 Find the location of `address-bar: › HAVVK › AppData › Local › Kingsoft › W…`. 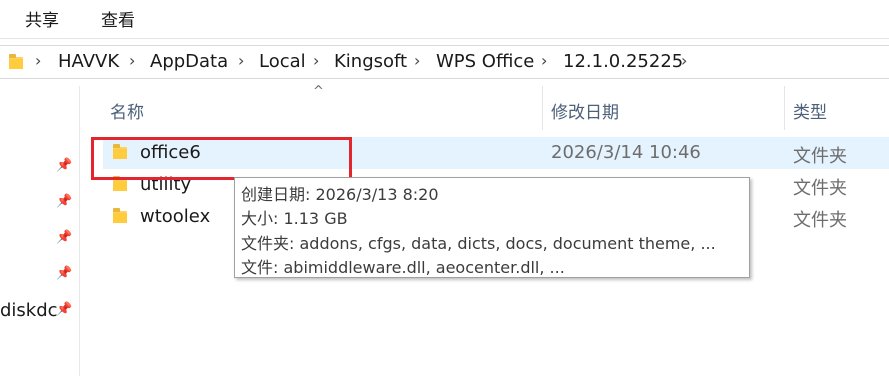

address-bar: › HAVVK › AppData › Local › Kingsoft › W… is located at coordinates (444, 62).